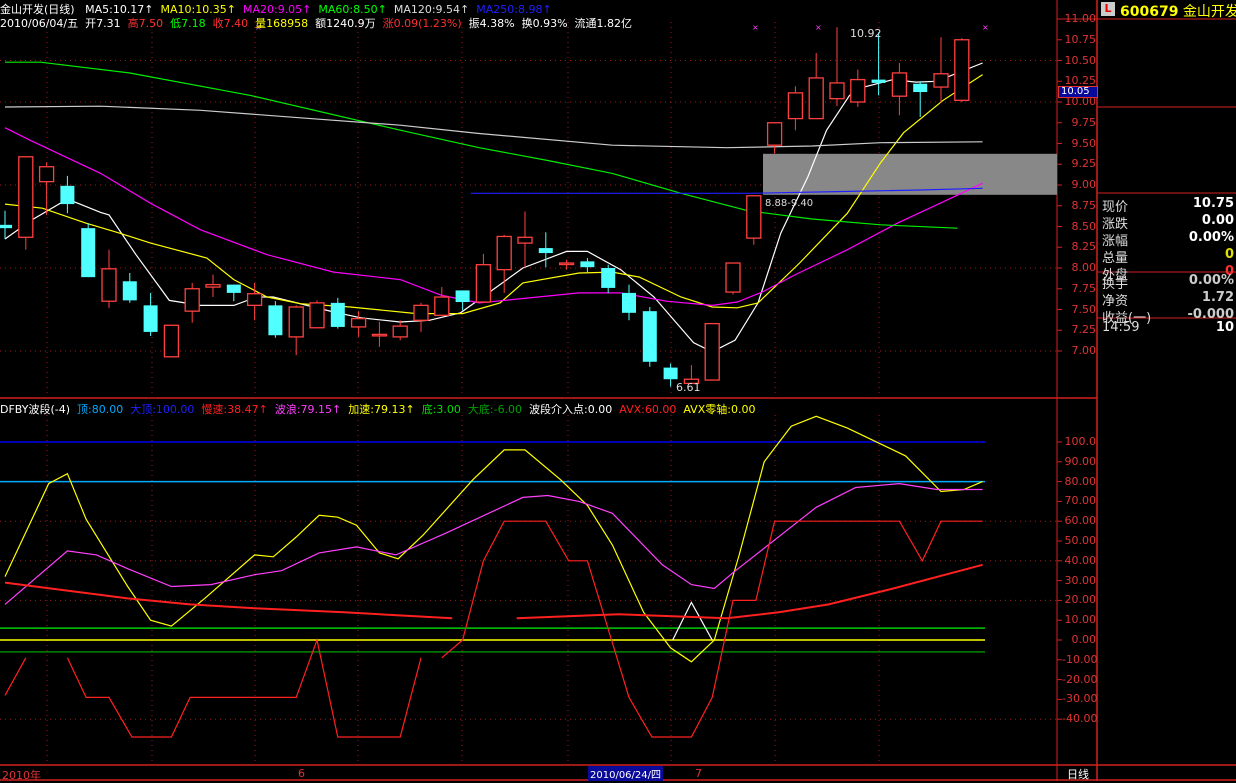  I want to click on indicator-label: AVX:60.00, so click(648, 409).